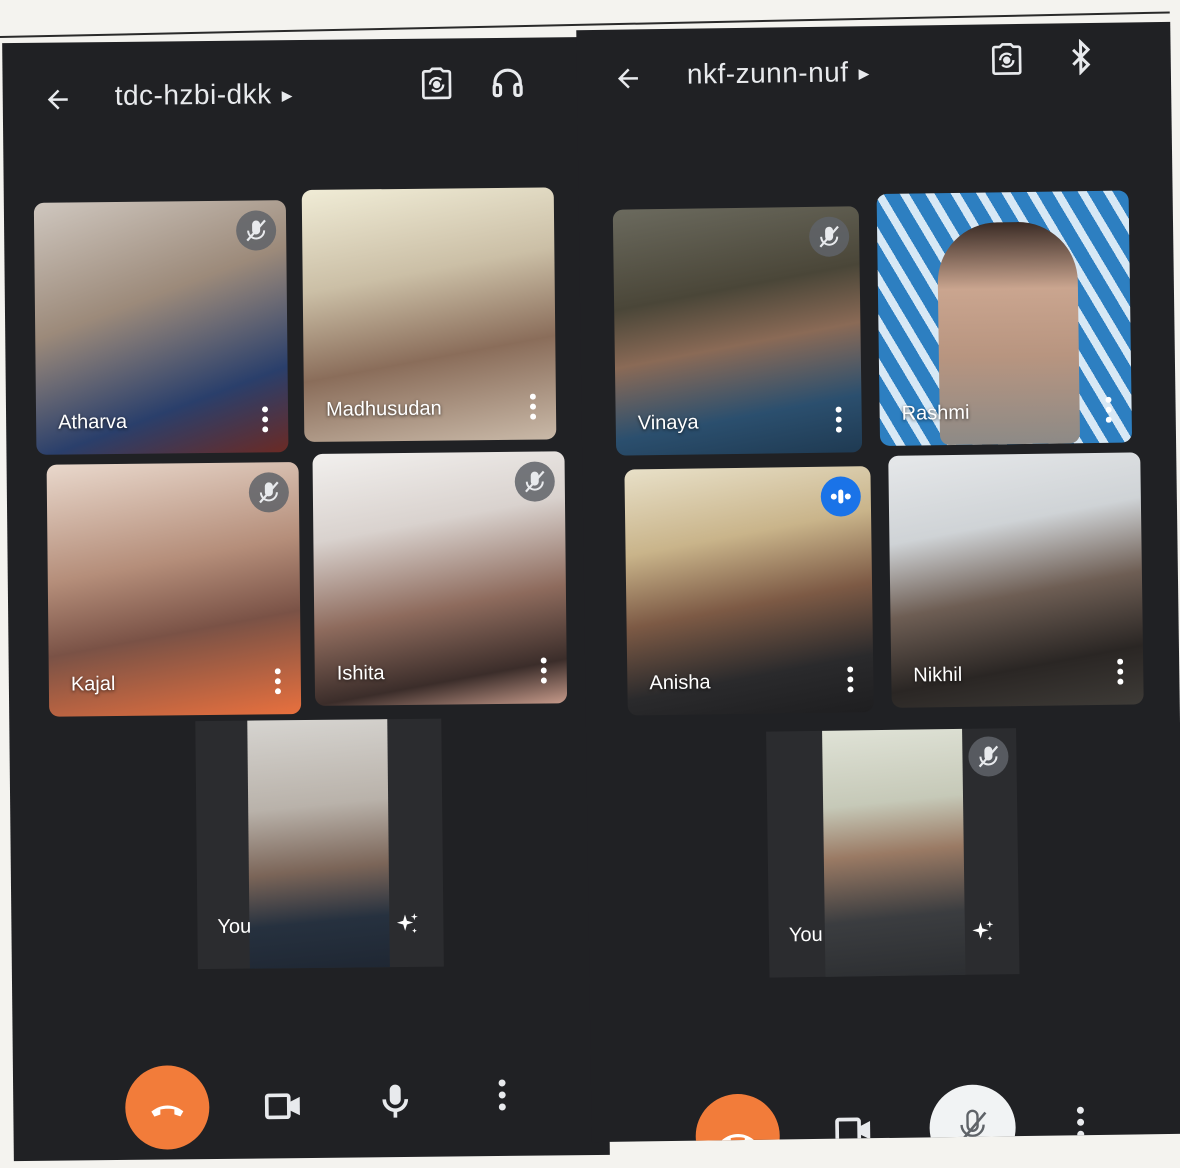 The image size is (1180, 1168). What do you see at coordinates (395, 1101) in the screenshot?
I see `microphone-toggle-button` at bounding box center [395, 1101].